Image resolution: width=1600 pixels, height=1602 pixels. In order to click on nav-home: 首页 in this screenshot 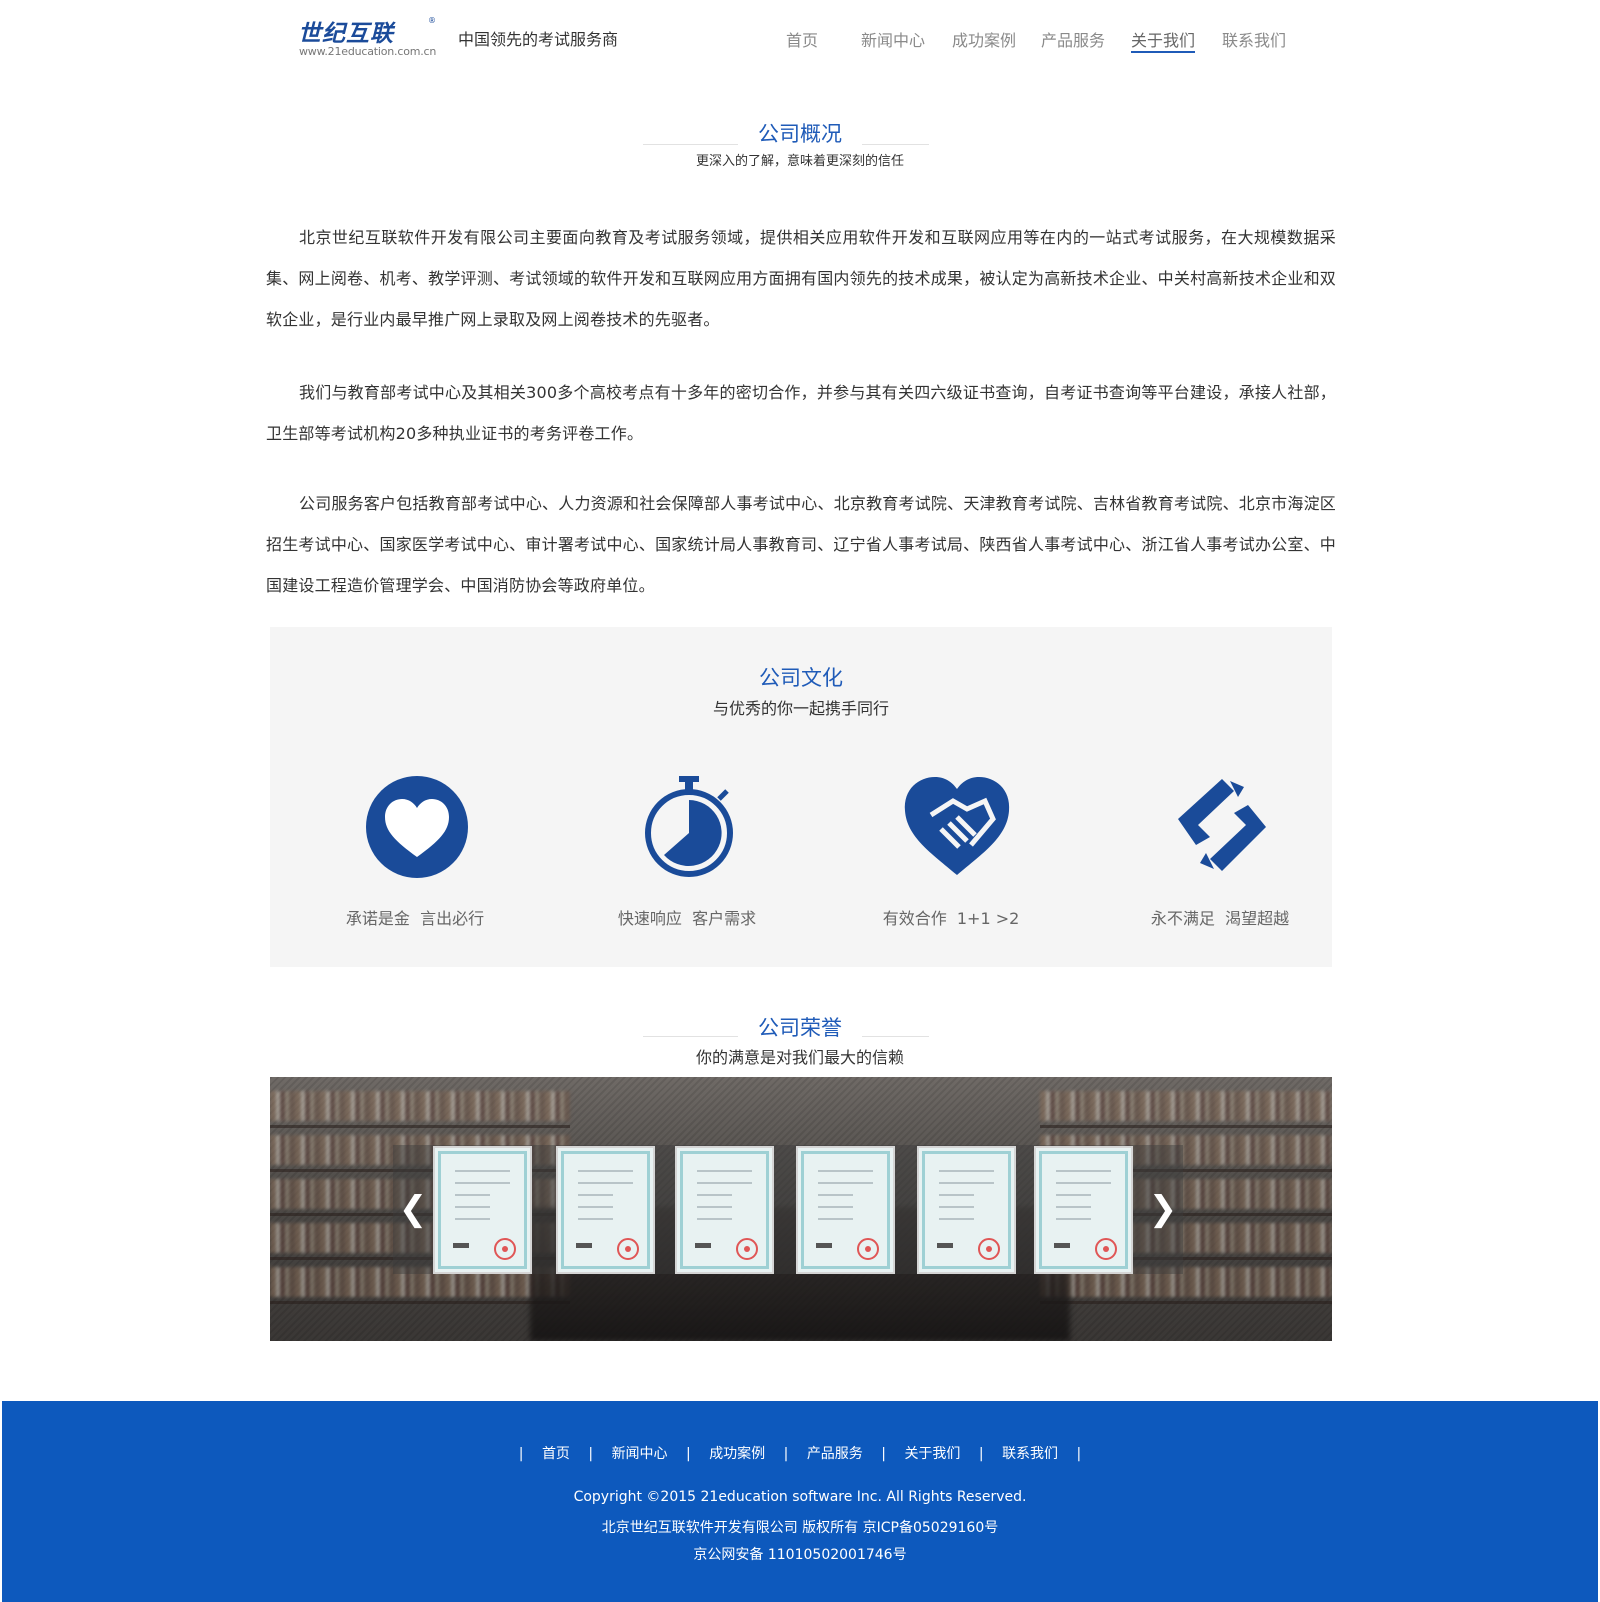, I will do `click(802, 40)`.